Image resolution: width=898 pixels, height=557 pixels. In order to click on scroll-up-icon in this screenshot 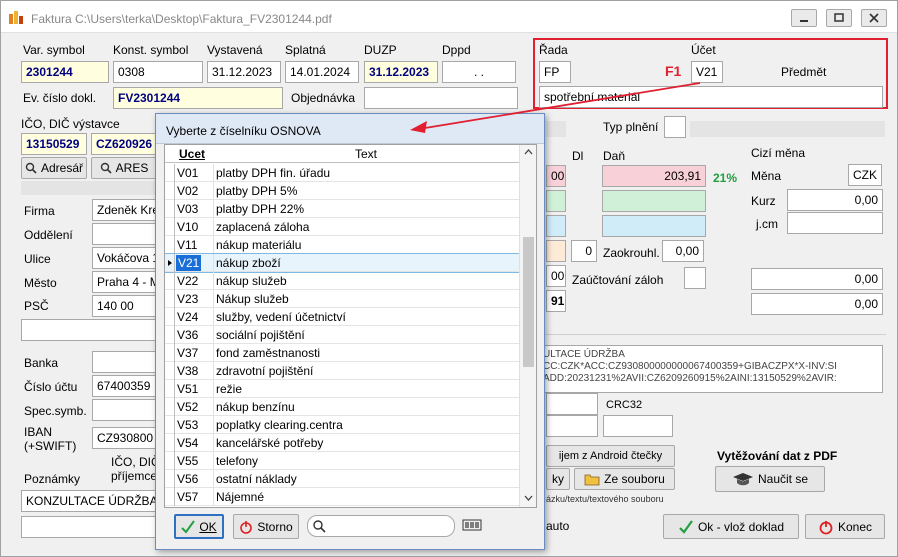, I will do `click(528, 152)`.